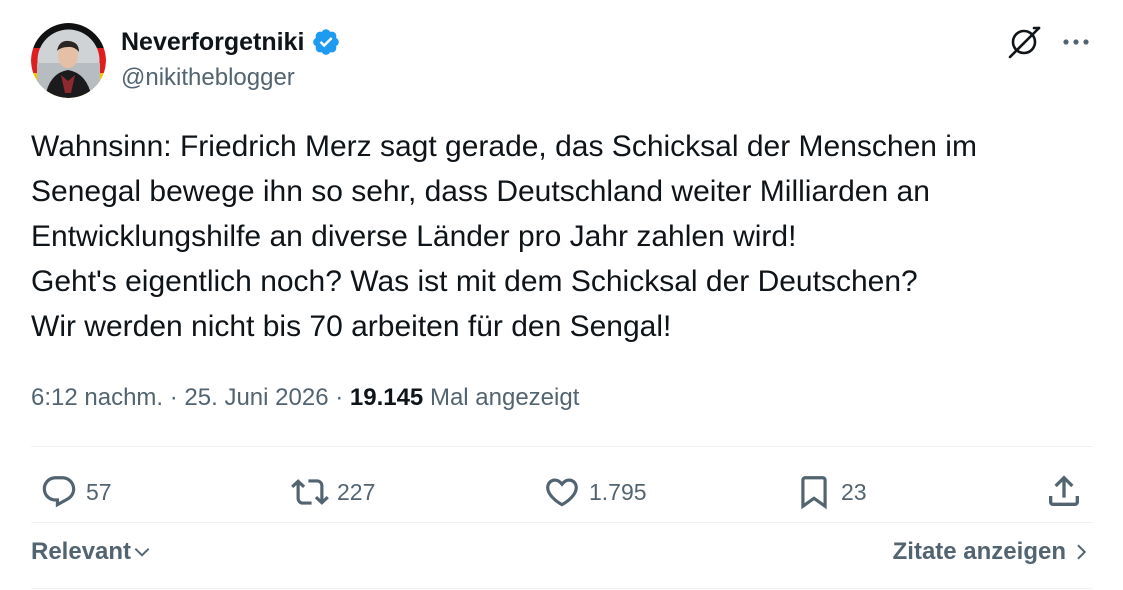 The image size is (1123, 590). I want to click on grok-icon, so click(1024, 42).